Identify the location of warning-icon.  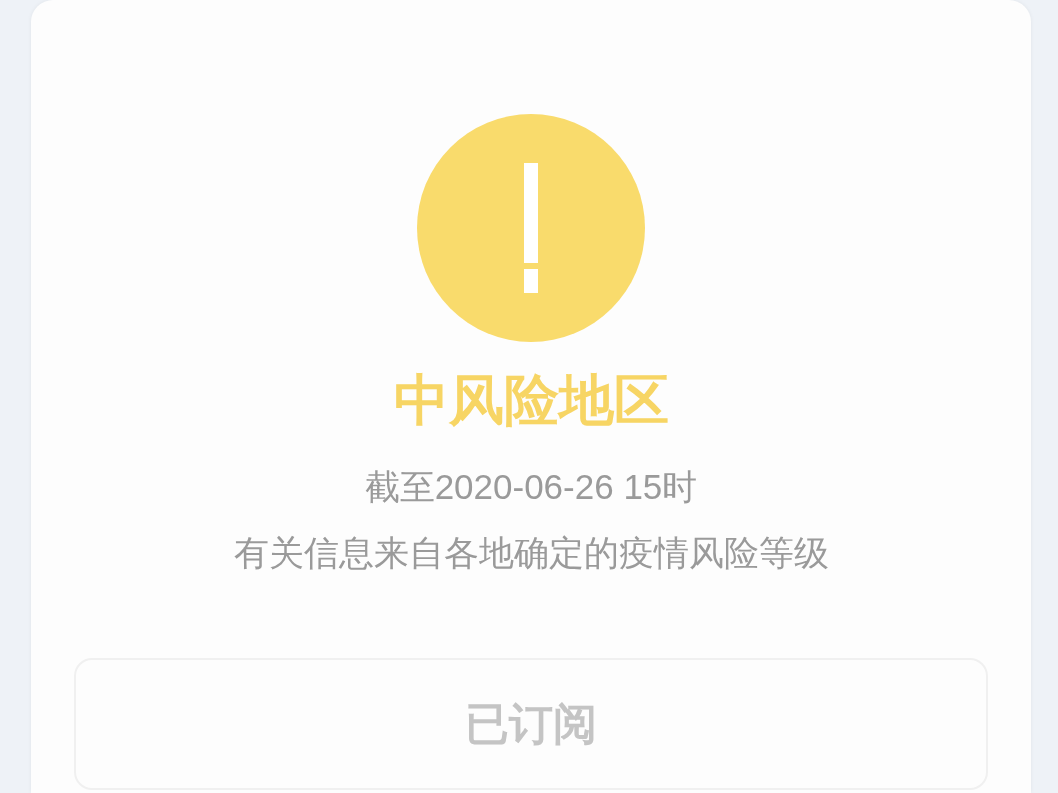
(531, 228).